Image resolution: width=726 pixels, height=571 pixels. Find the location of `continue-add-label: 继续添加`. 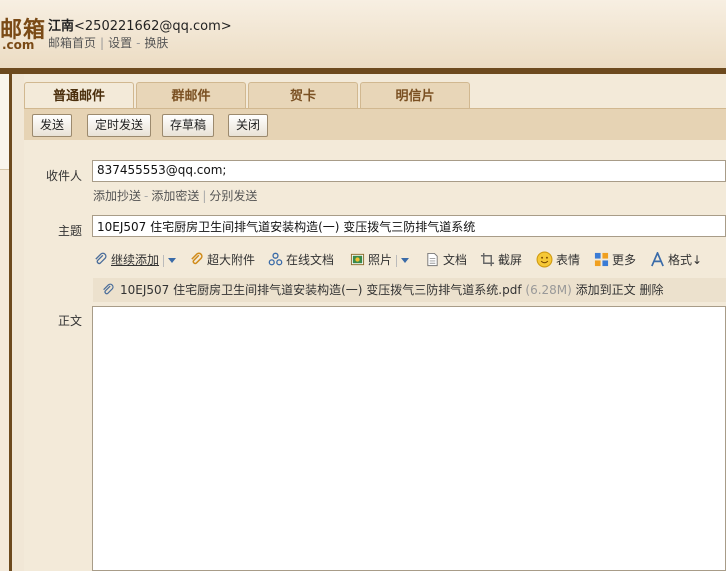

continue-add-label: 继续添加 is located at coordinates (135, 260).